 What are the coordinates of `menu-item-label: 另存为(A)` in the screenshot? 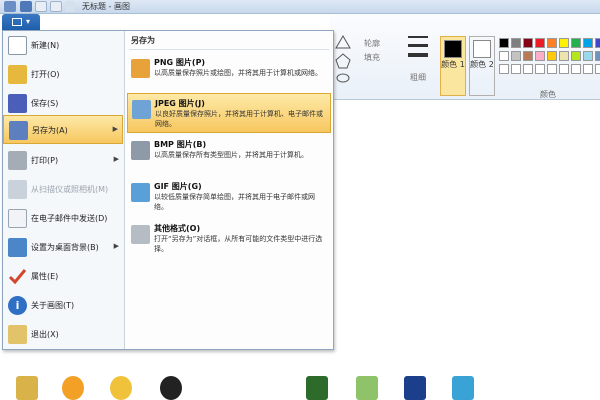 It's located at (50, 130).